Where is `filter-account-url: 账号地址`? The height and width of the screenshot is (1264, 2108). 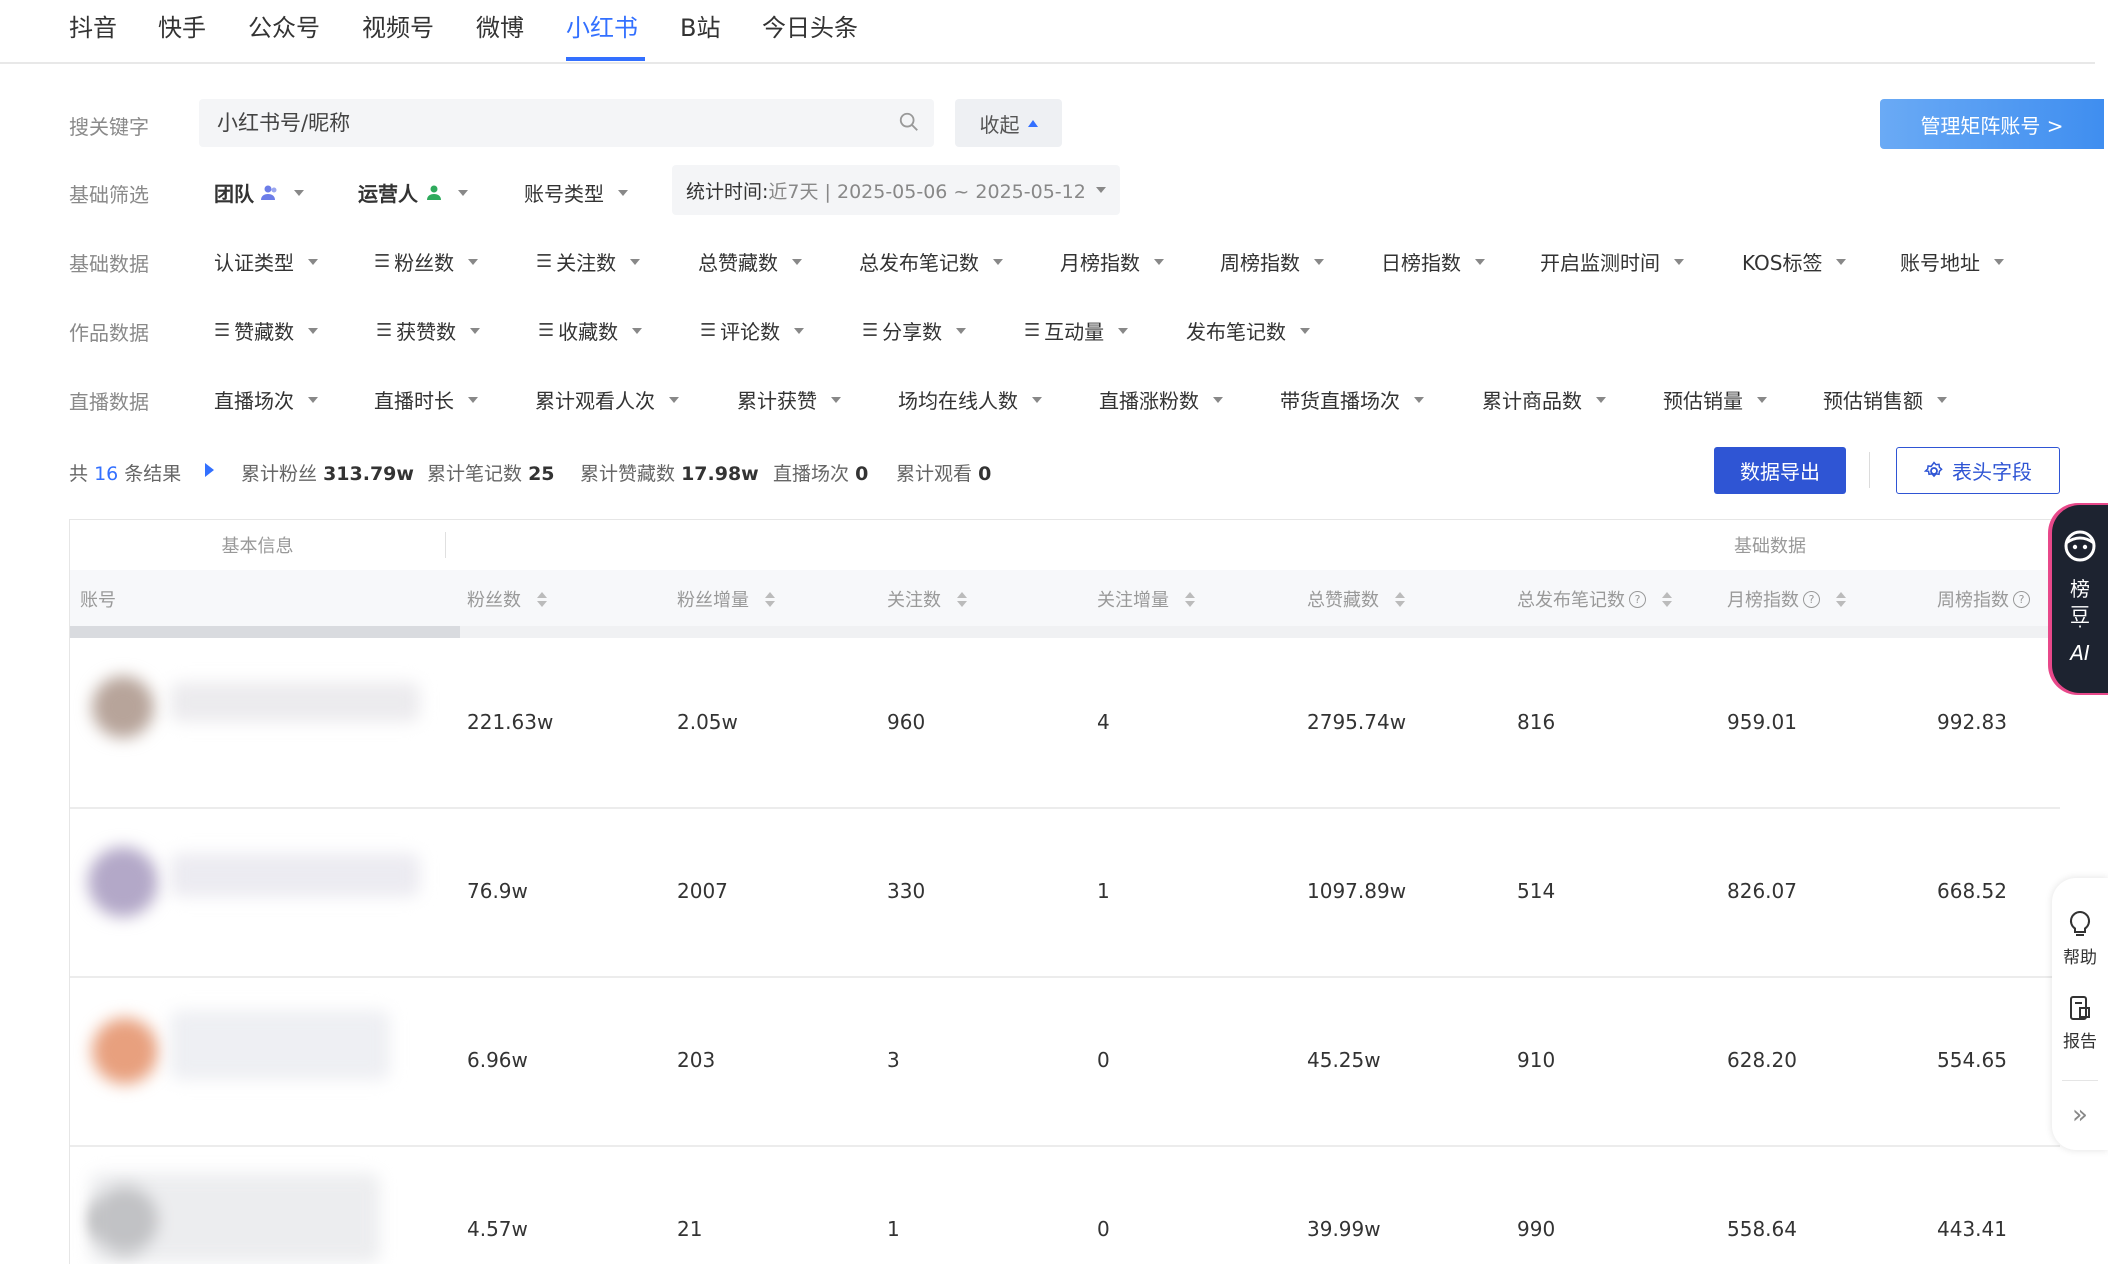
filter-account-url: 账号地址 is located at coordinates (1952, 261).